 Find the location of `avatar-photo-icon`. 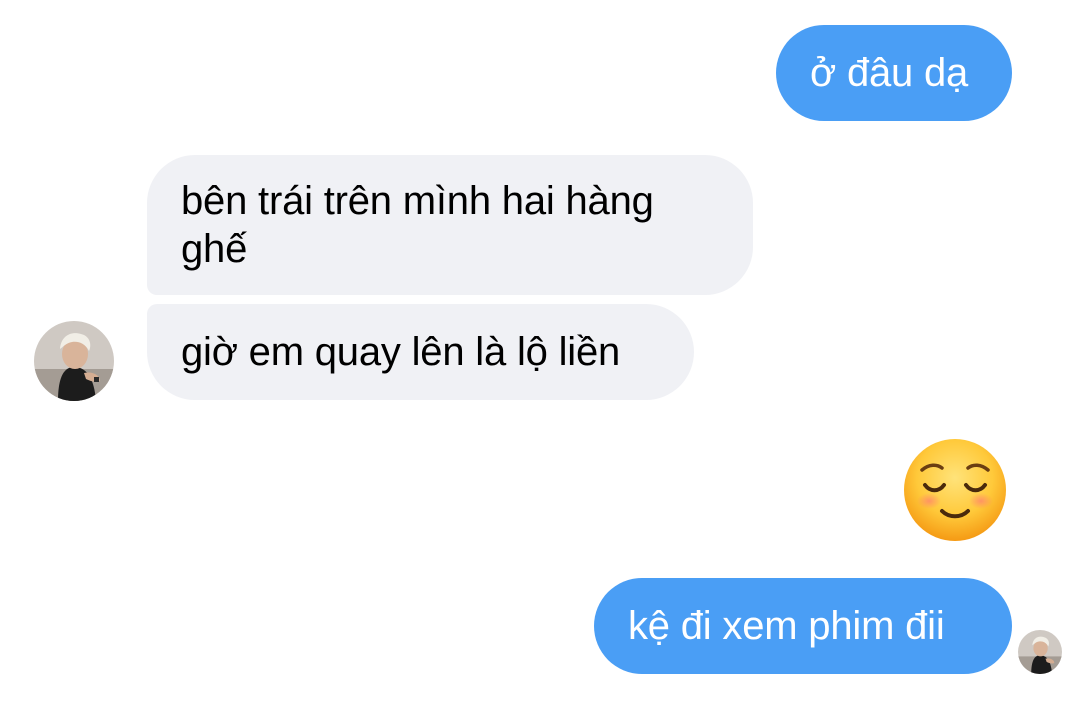

avatar-photo-icon is located at coordinates (74, 361).